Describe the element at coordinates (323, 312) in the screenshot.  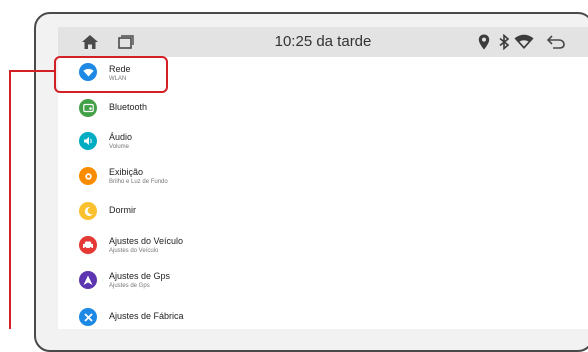
I see `settings-item-ajustes-fabrica: Ajustes de Fábrica` at that location.